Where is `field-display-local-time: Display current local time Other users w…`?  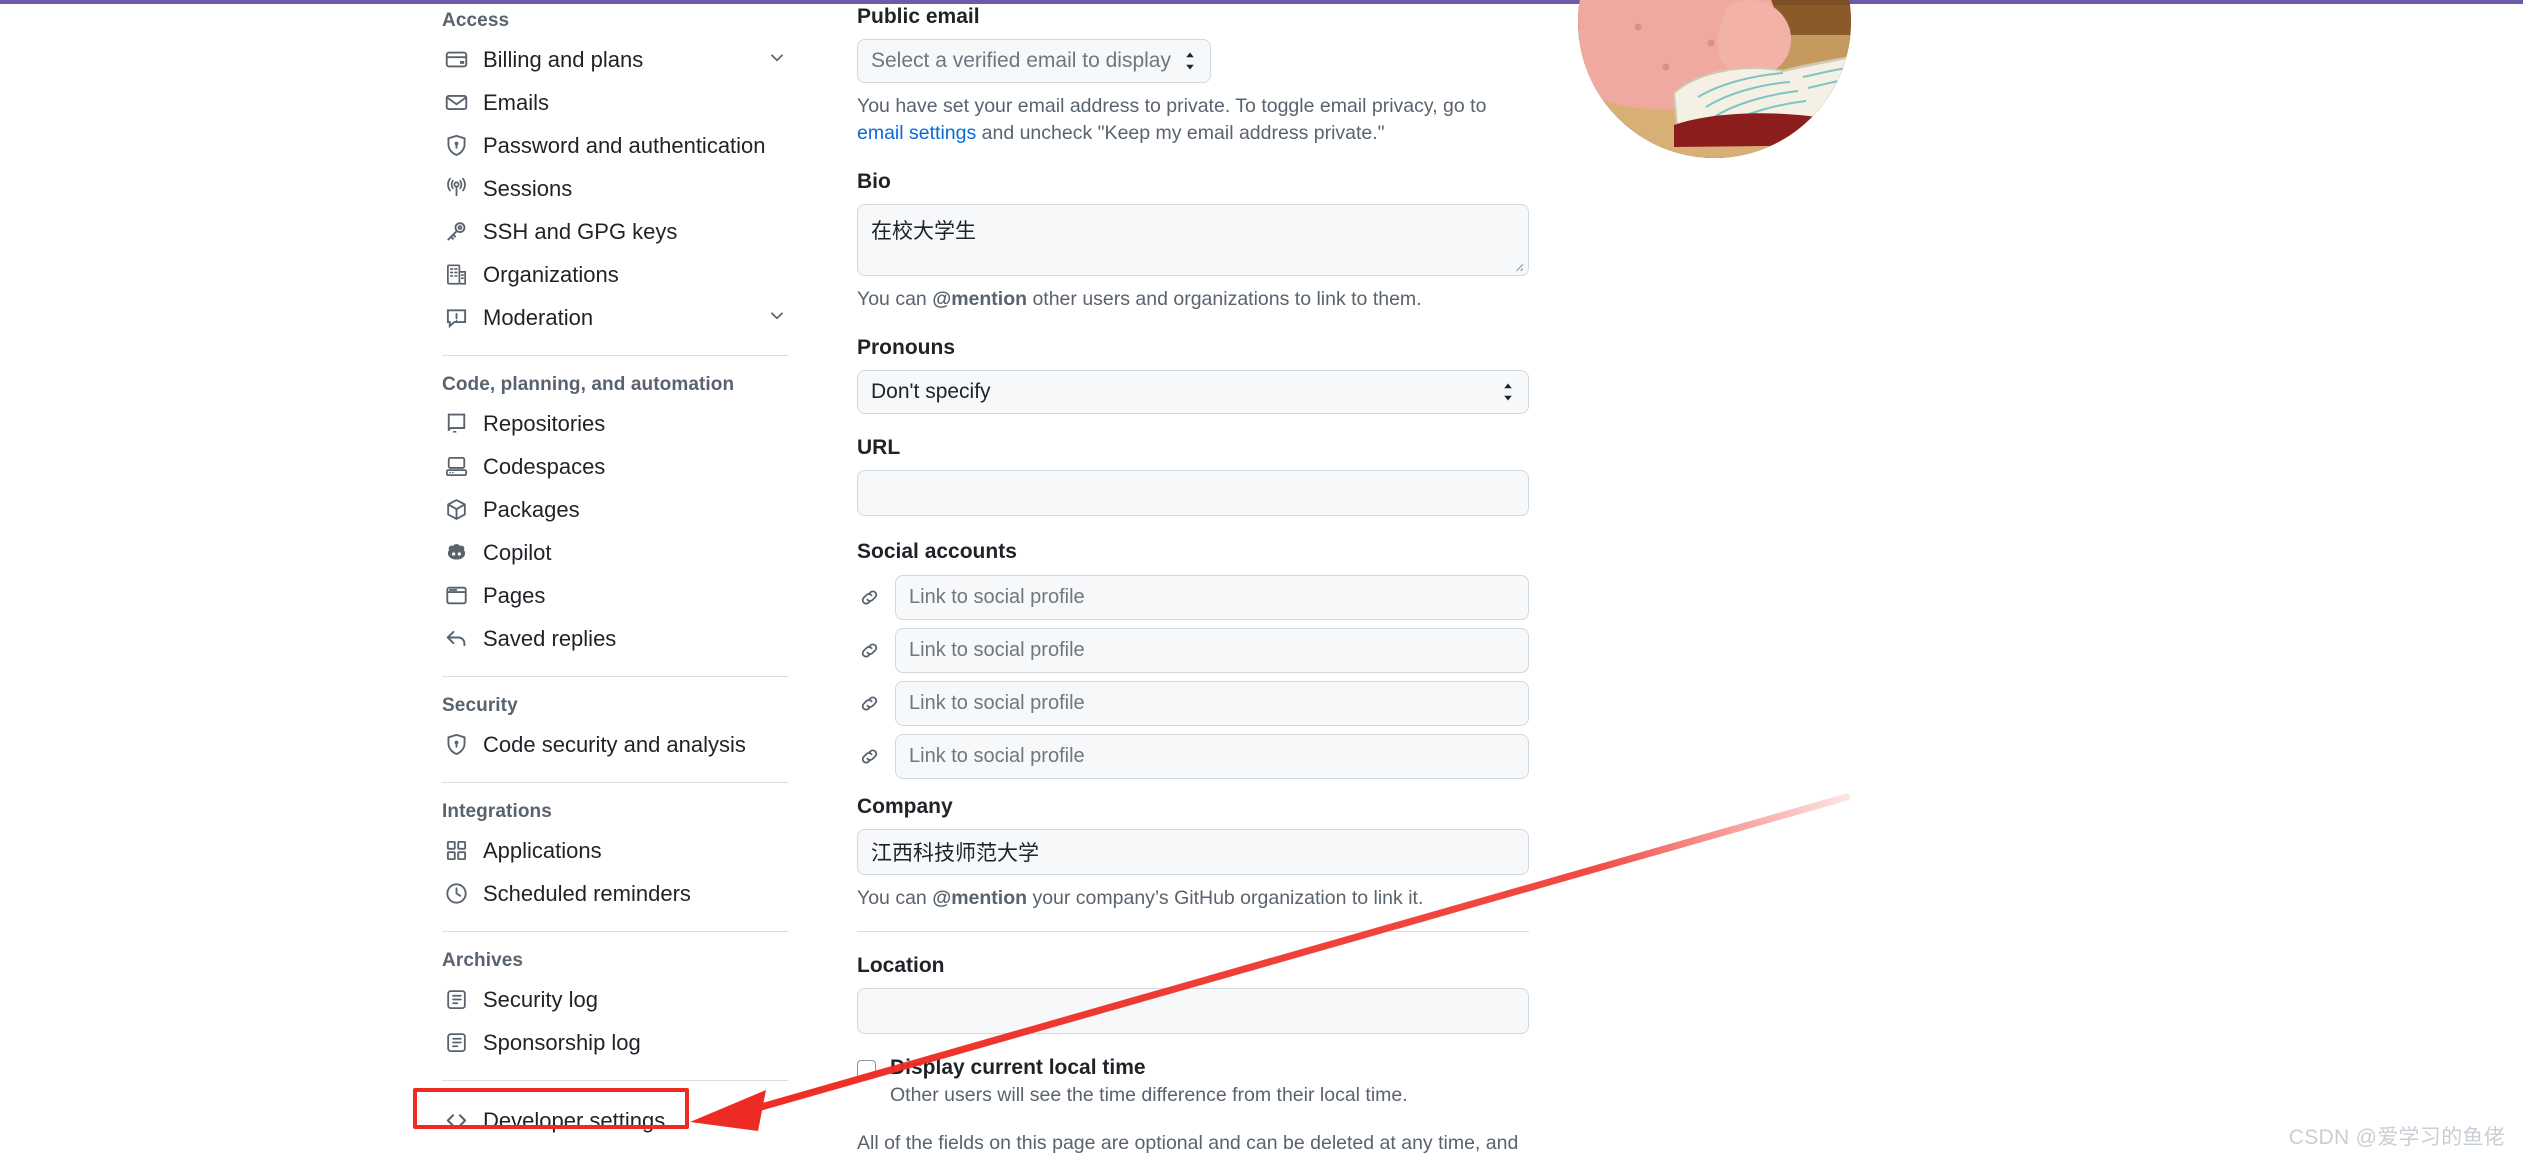
field-display-local-time: Display current local time Other users w… is located at coordinates (1193, 1081).